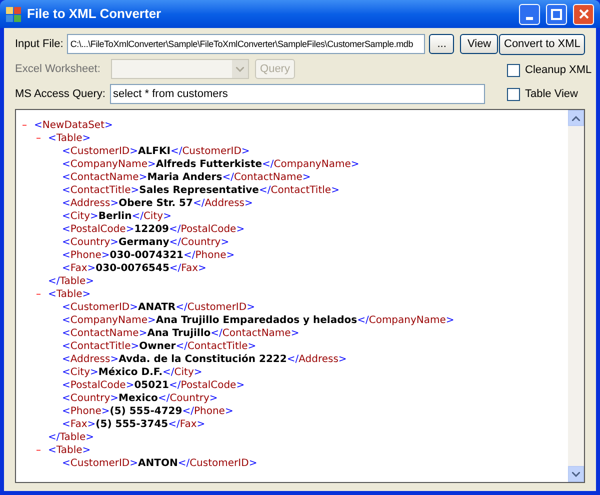 The height and width of the screenshot is (495, 600). What do you see at coordinates (94, 14) in the screenshot?
I see `window-title: File to XML Converter` at bounding box center [94, 14].